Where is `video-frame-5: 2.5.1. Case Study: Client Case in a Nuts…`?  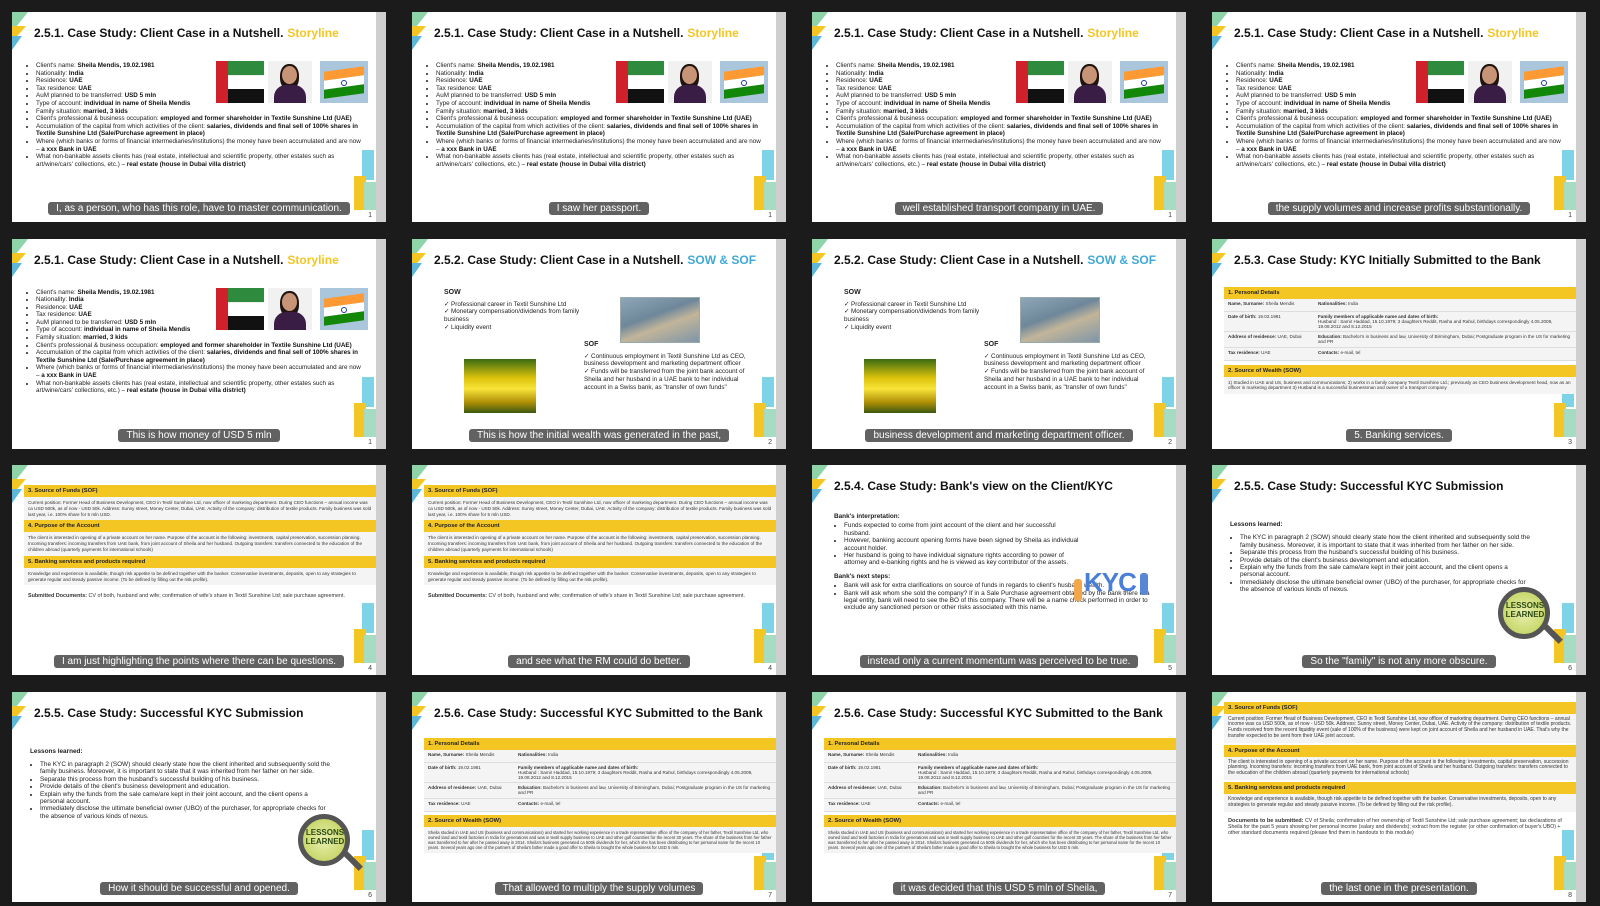
video-frame-5: 2.5.1. Case Study: Client Case in a Nuts… is located at coordinates (200, 339).